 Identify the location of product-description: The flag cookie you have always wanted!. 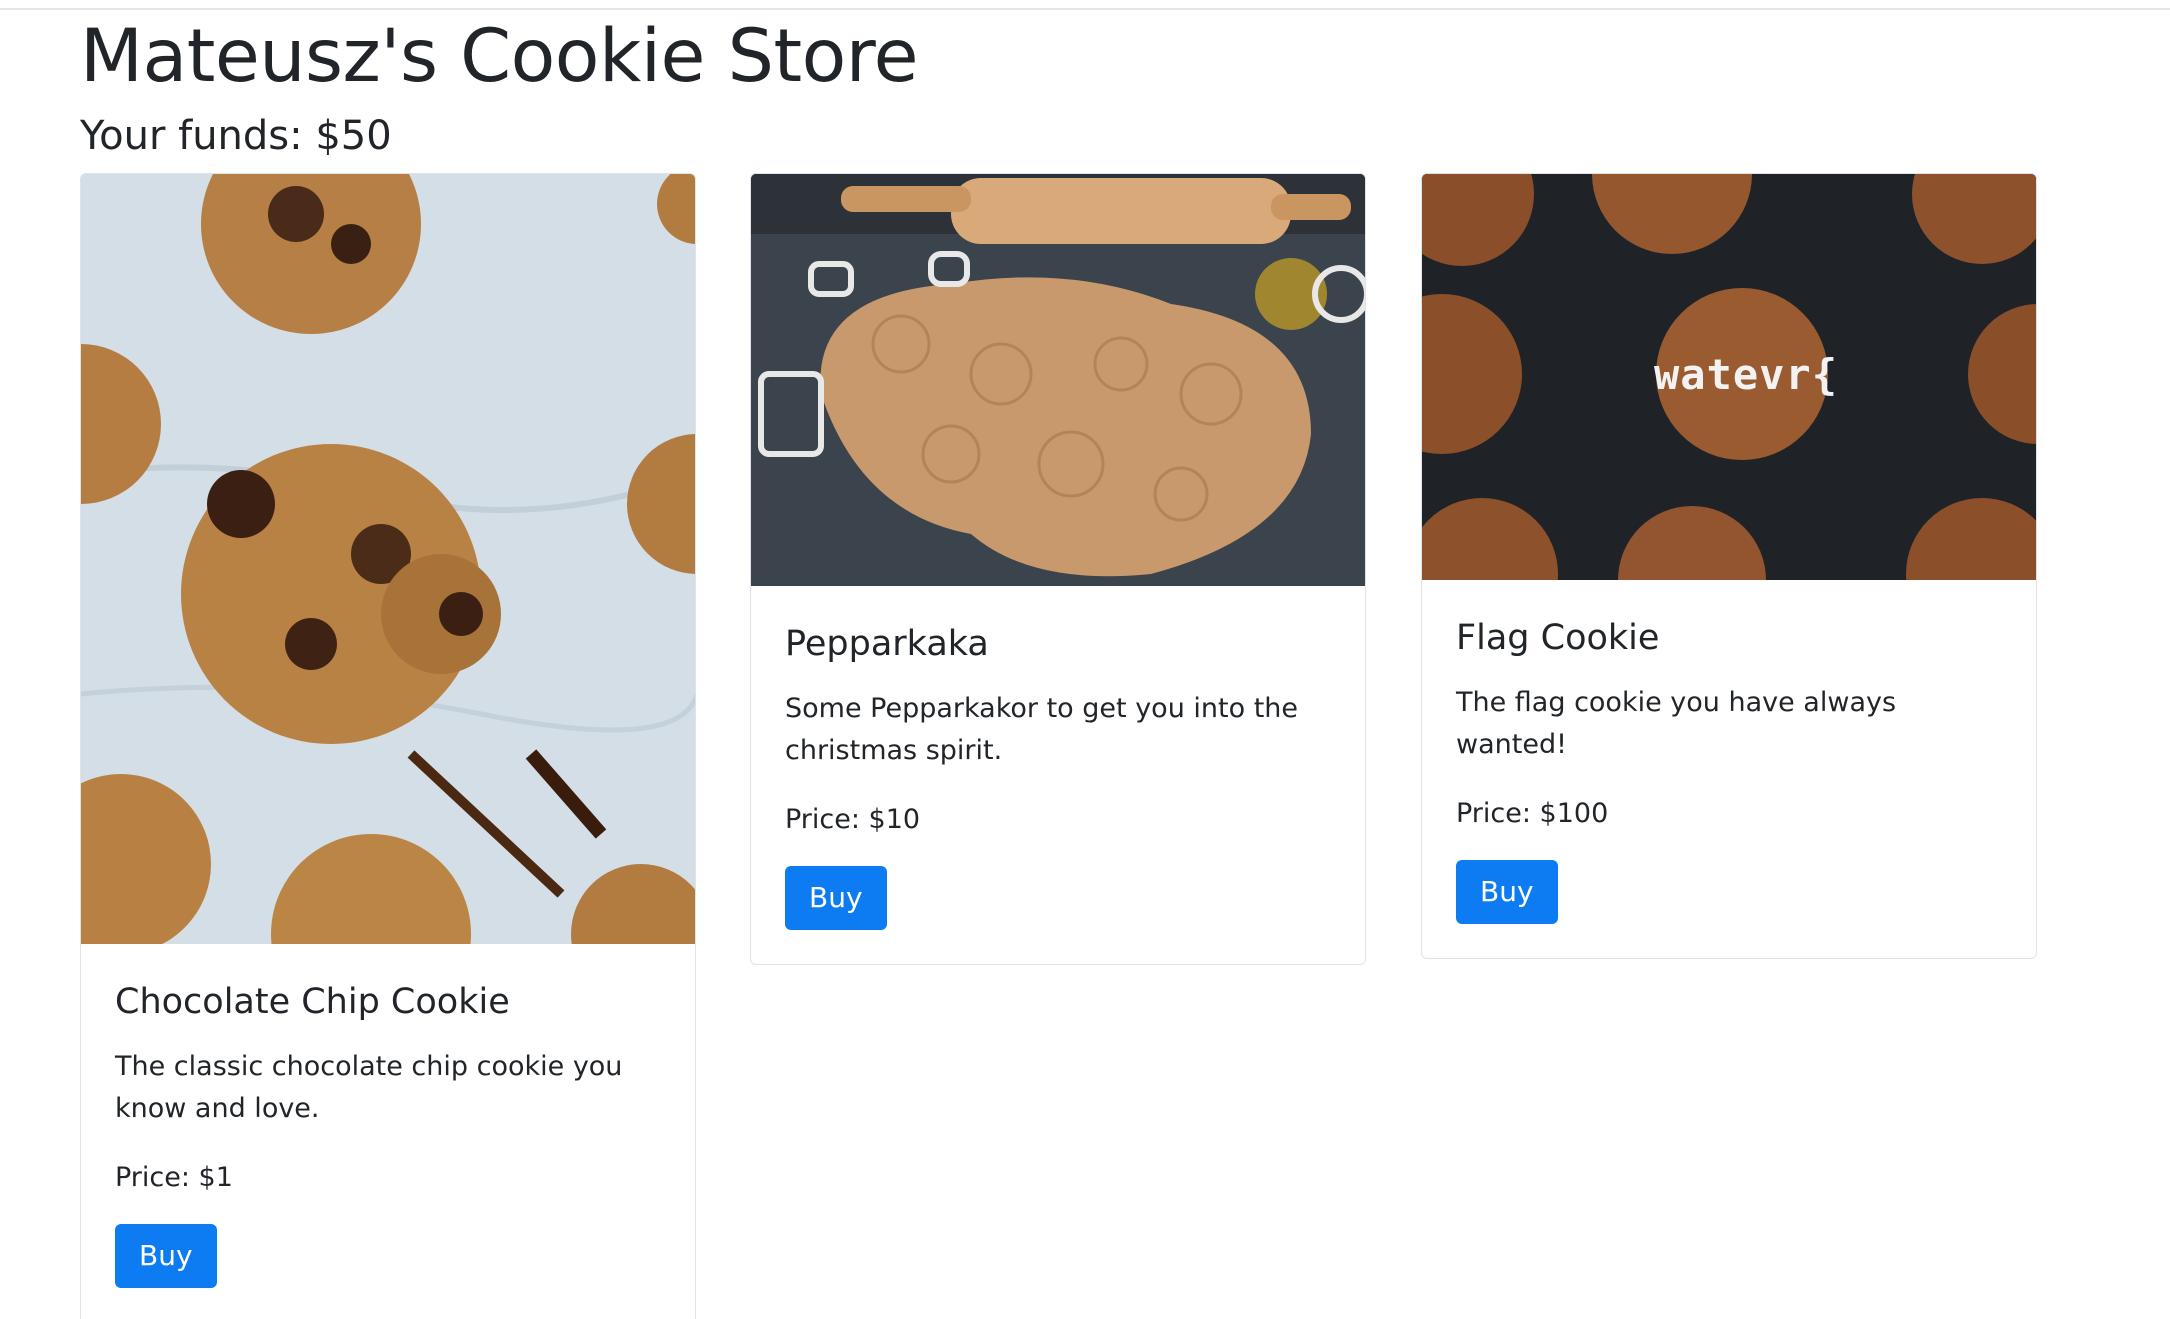
(1676, 723).